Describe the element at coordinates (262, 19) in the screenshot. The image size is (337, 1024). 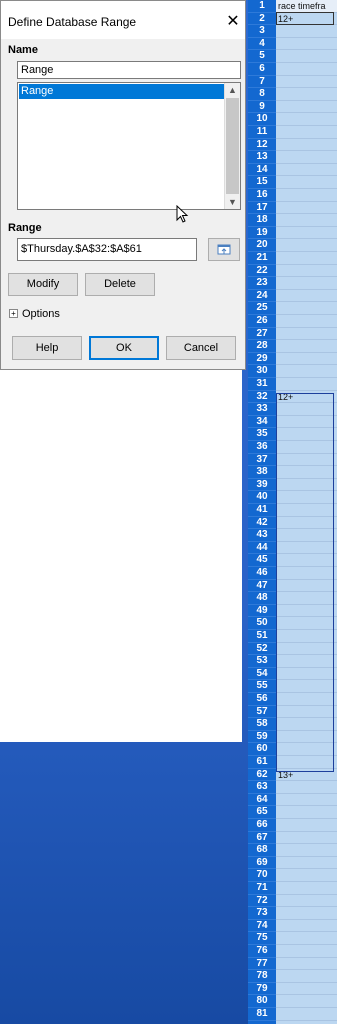
I see `row-header: 2` at that location.